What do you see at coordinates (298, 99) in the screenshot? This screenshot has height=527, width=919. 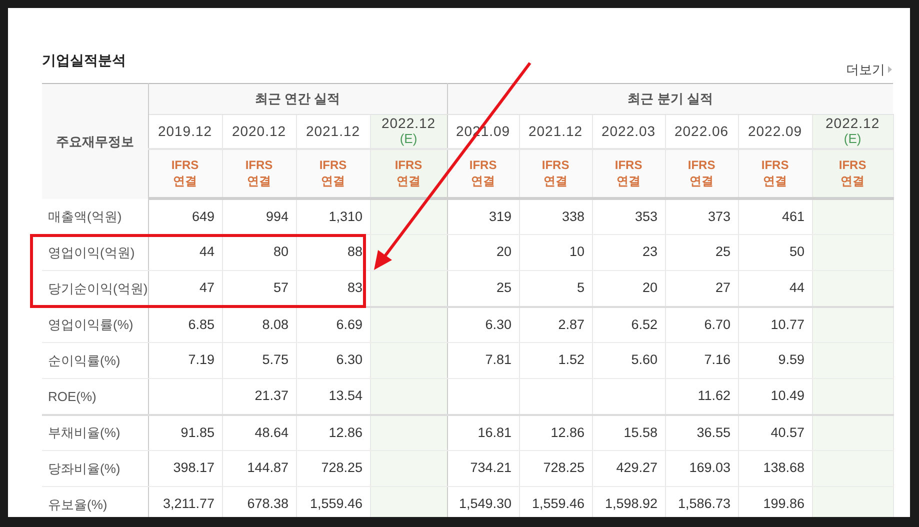 I see `section-header: 최근 연간 실적` at bounding box center [298, 99].